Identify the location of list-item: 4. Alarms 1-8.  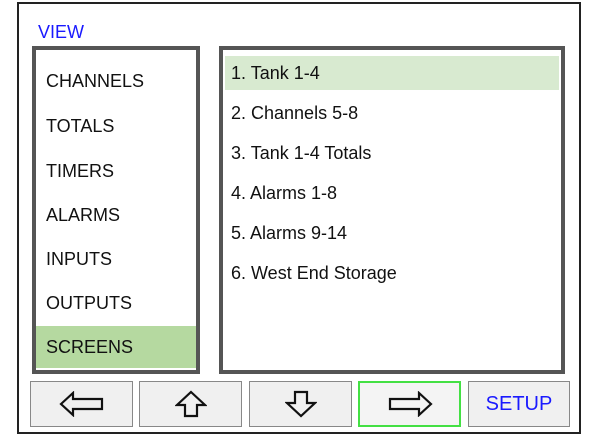
(392, 193).